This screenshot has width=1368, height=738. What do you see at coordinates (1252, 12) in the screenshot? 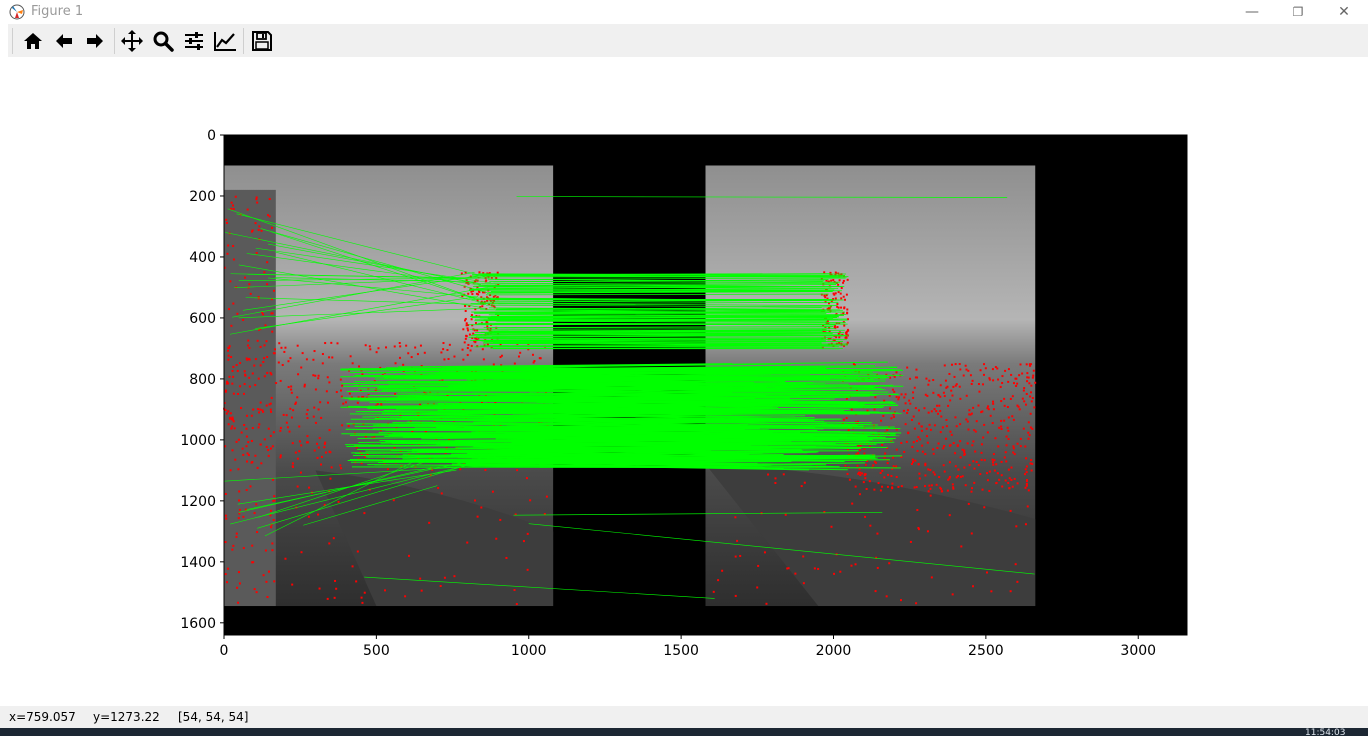
I see `minimize-button: —` at bounding box center [1252, 12].